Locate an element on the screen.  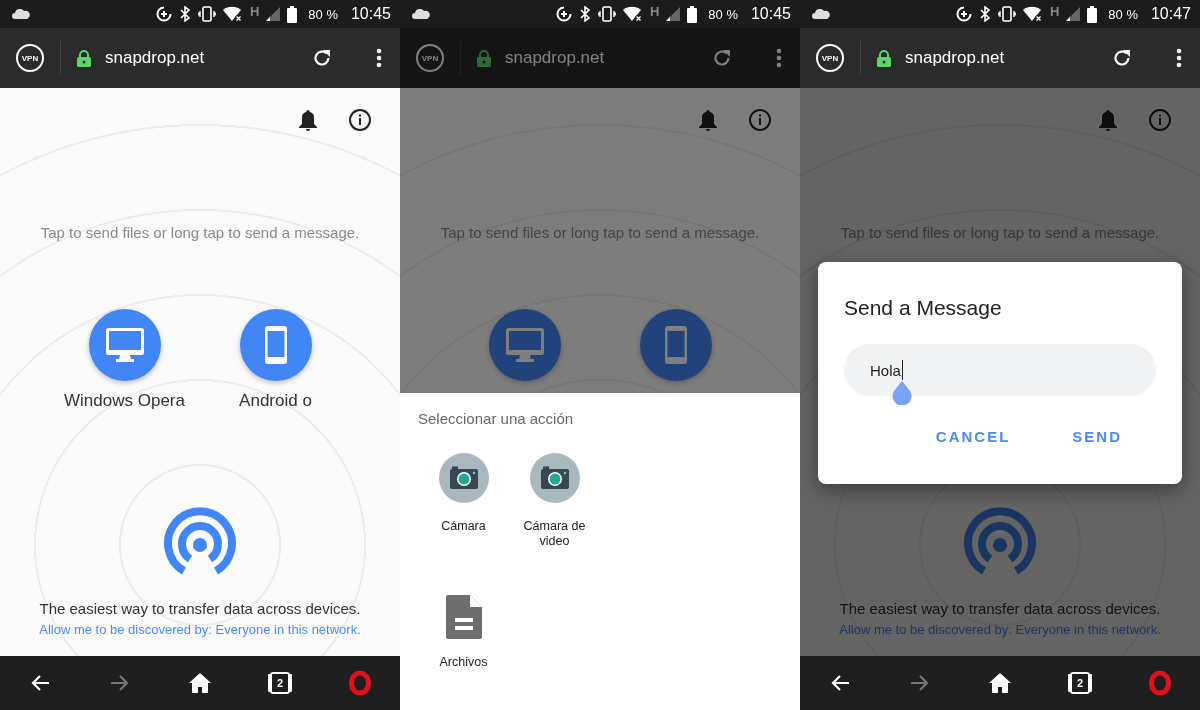
action-option: Cámara is located at coordinates (463, 521).